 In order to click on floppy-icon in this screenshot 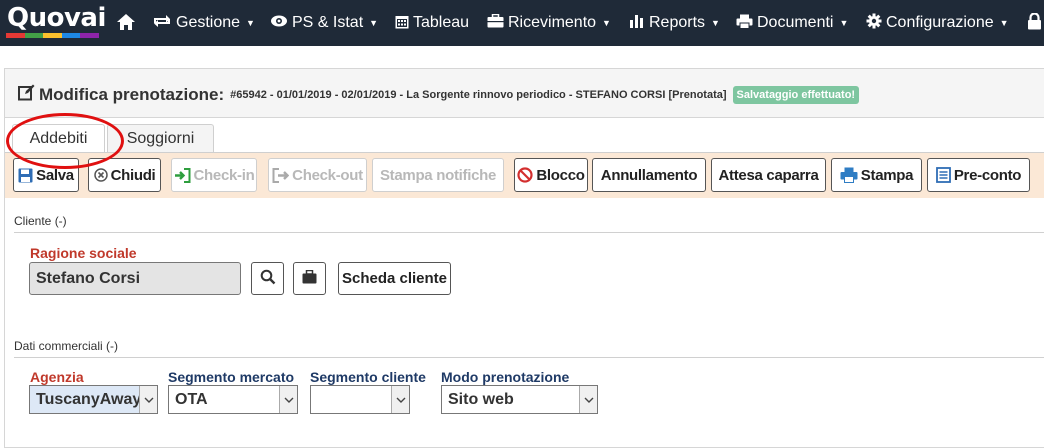, I will do `click(25, 175)`.